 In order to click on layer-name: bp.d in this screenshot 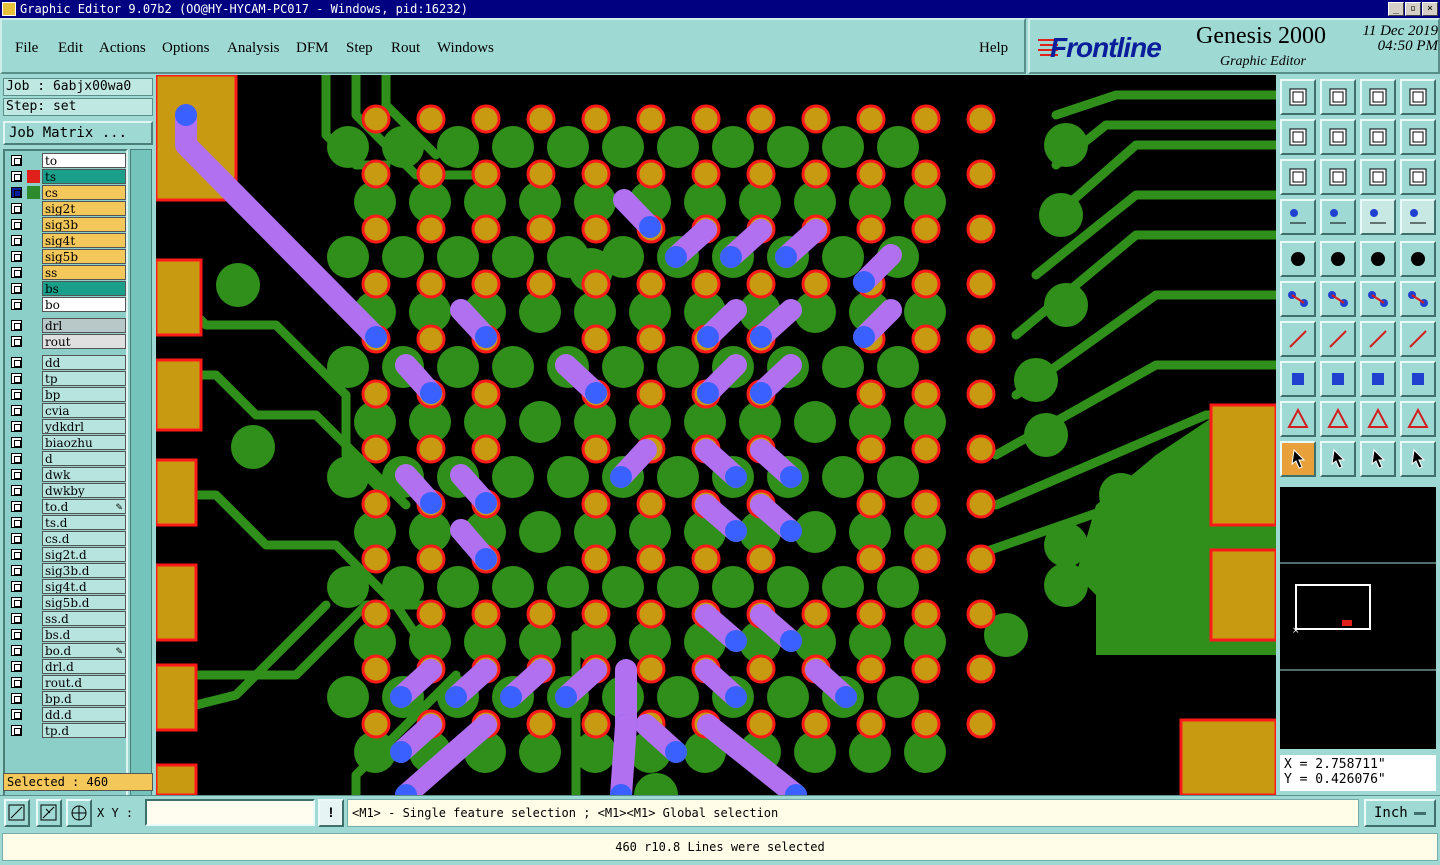, I will do `click(84, 698)`.